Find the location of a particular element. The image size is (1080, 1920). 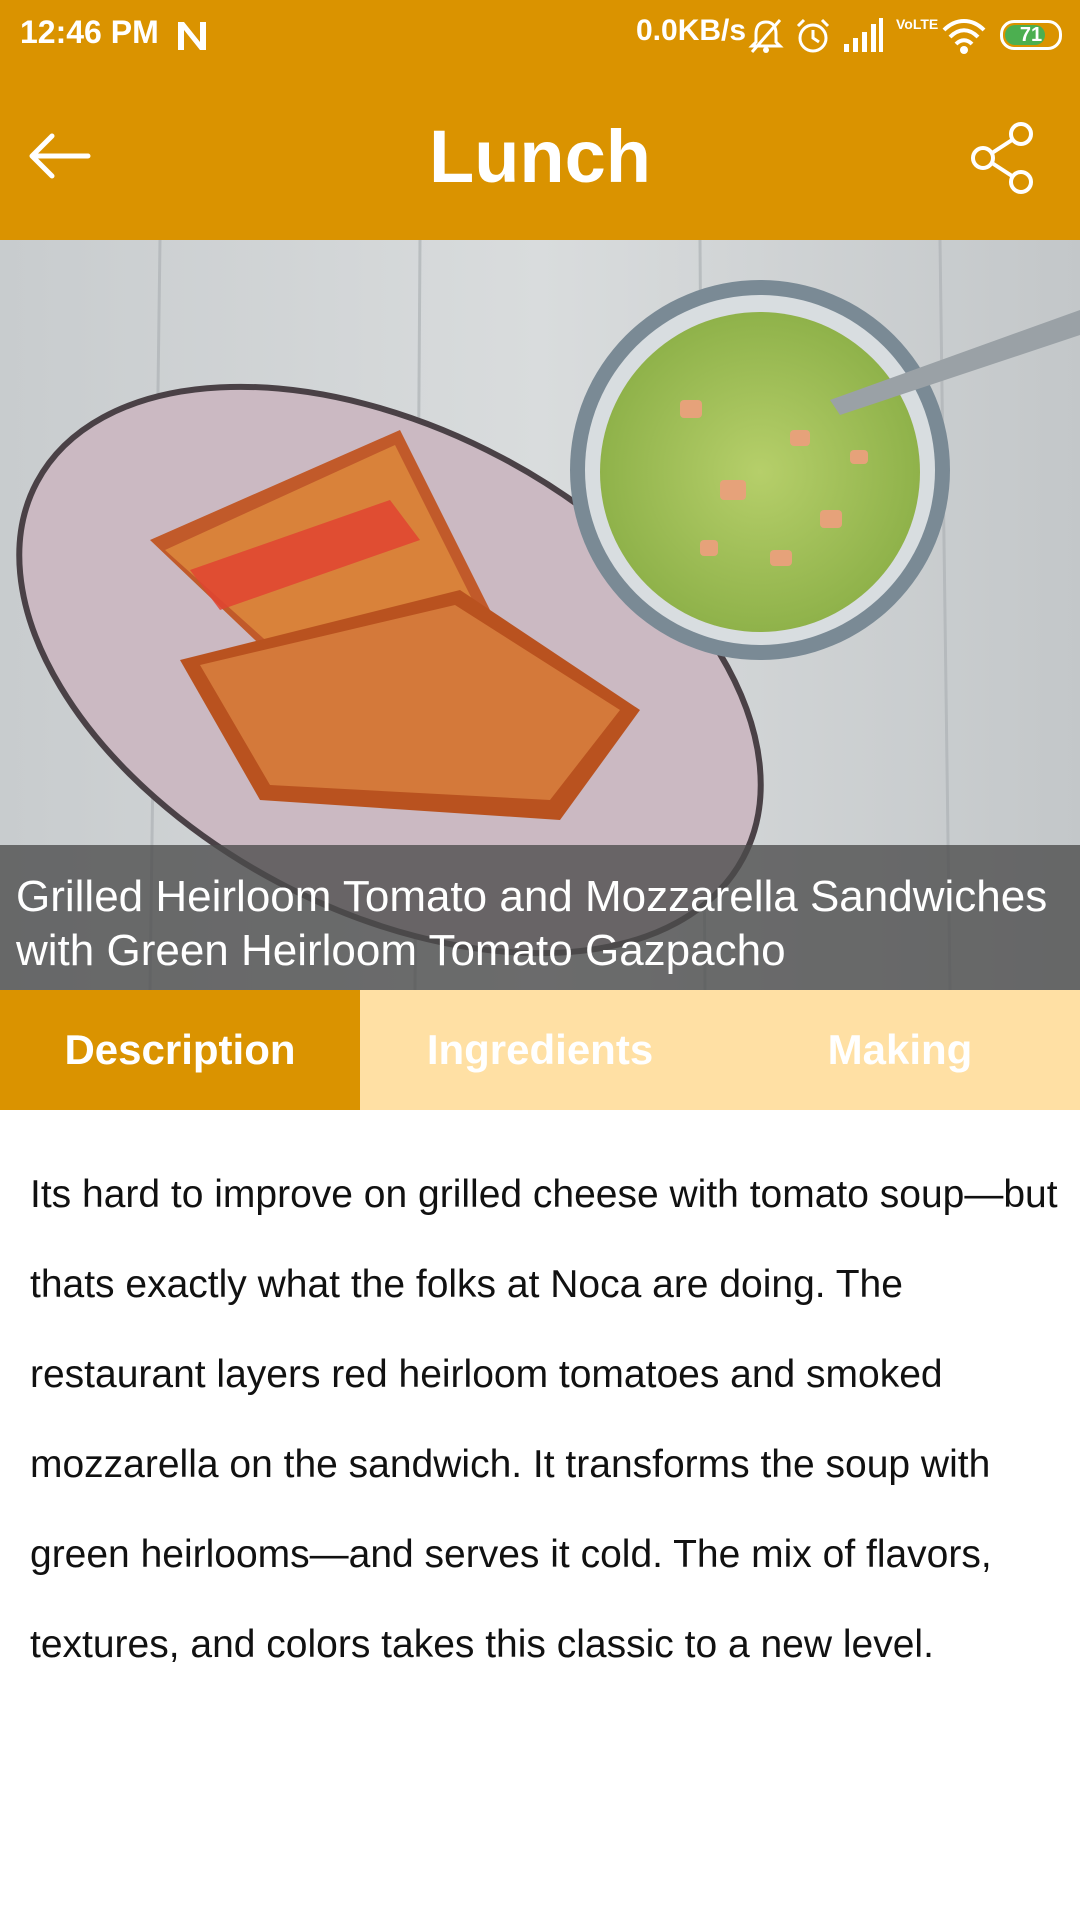

tab-ingredients: Ingredients is located at coordinates (540, 1050).